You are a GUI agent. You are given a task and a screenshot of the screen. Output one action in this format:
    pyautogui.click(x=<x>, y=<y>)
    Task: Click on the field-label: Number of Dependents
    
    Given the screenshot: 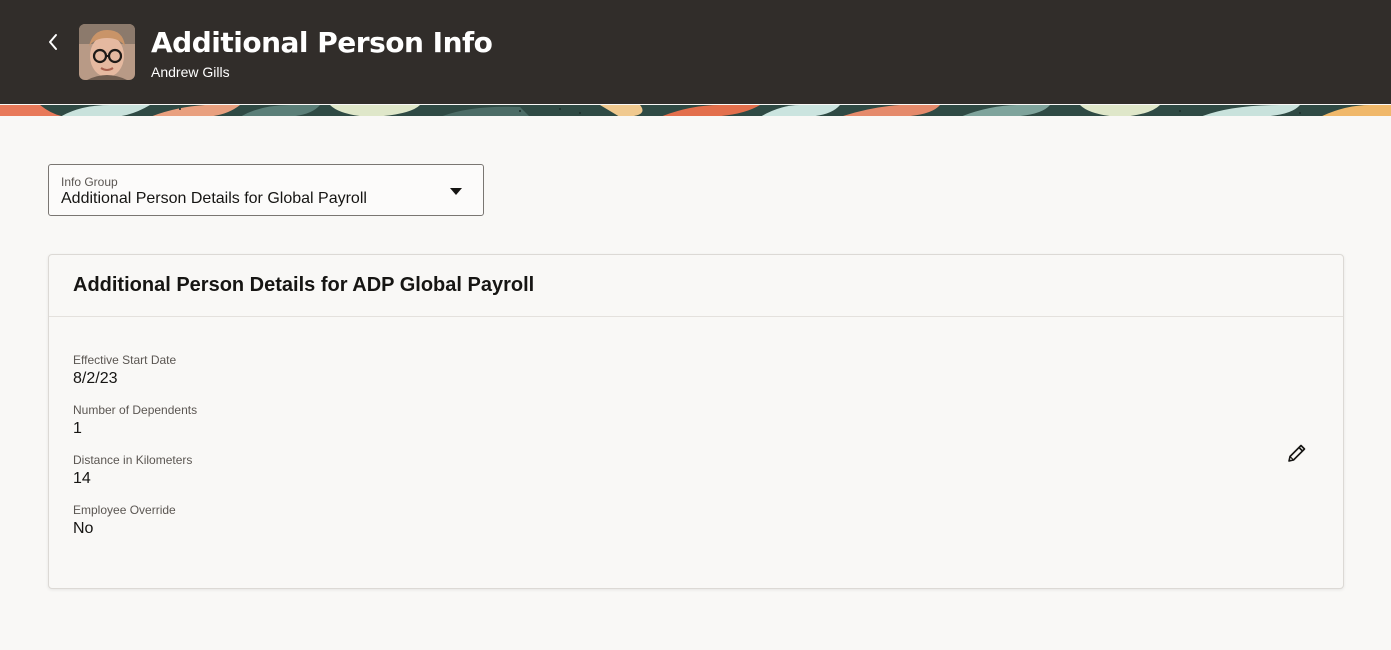 What is the action you would take?
    pyautogui.click(x=135, y=410)
    